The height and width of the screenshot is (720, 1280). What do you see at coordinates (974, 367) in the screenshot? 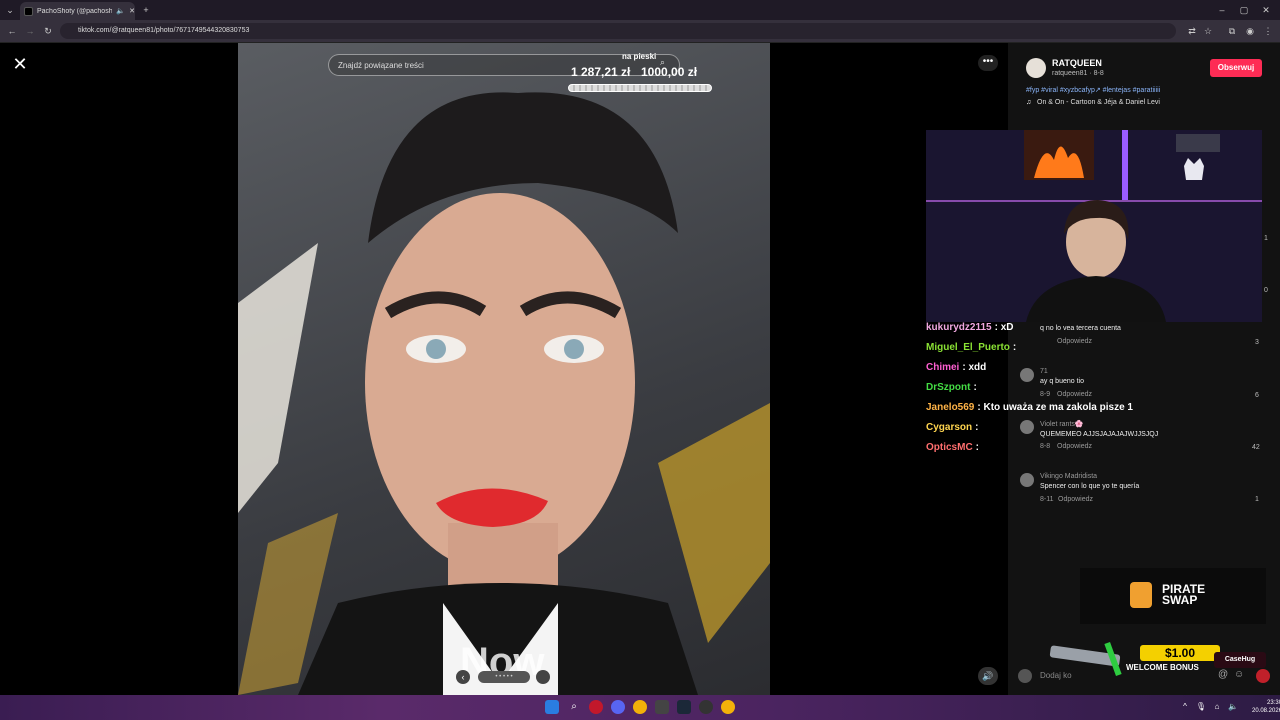
I see `chat-text: : xdd` at bounding box center [974, 367].